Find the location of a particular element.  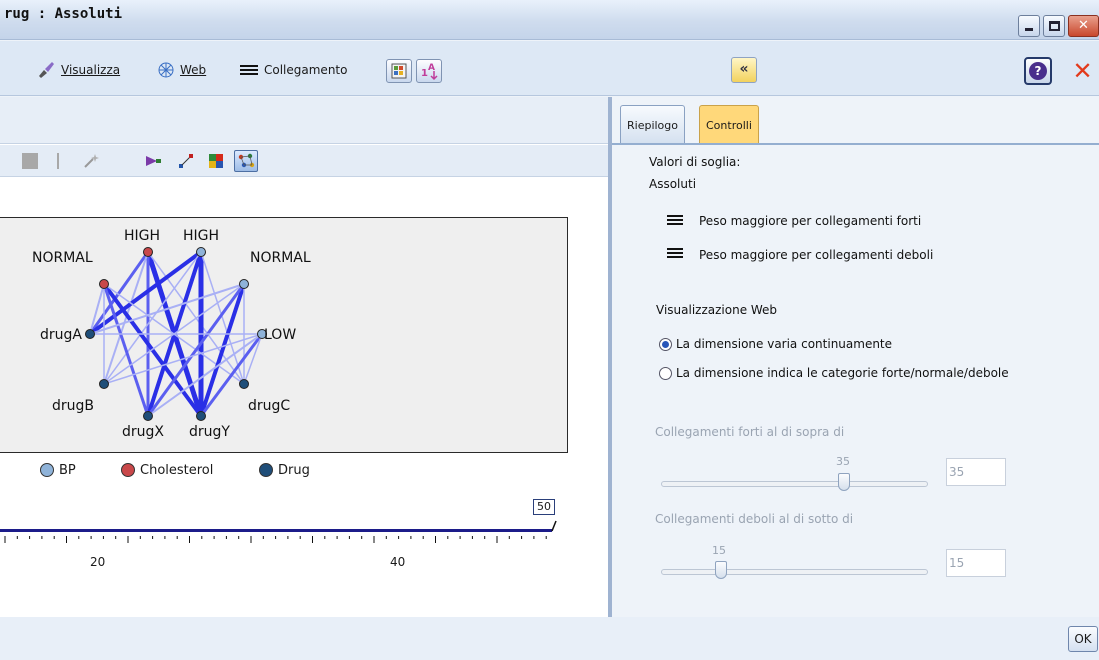

weak-weight-icon is located at coordinates (675, 254).